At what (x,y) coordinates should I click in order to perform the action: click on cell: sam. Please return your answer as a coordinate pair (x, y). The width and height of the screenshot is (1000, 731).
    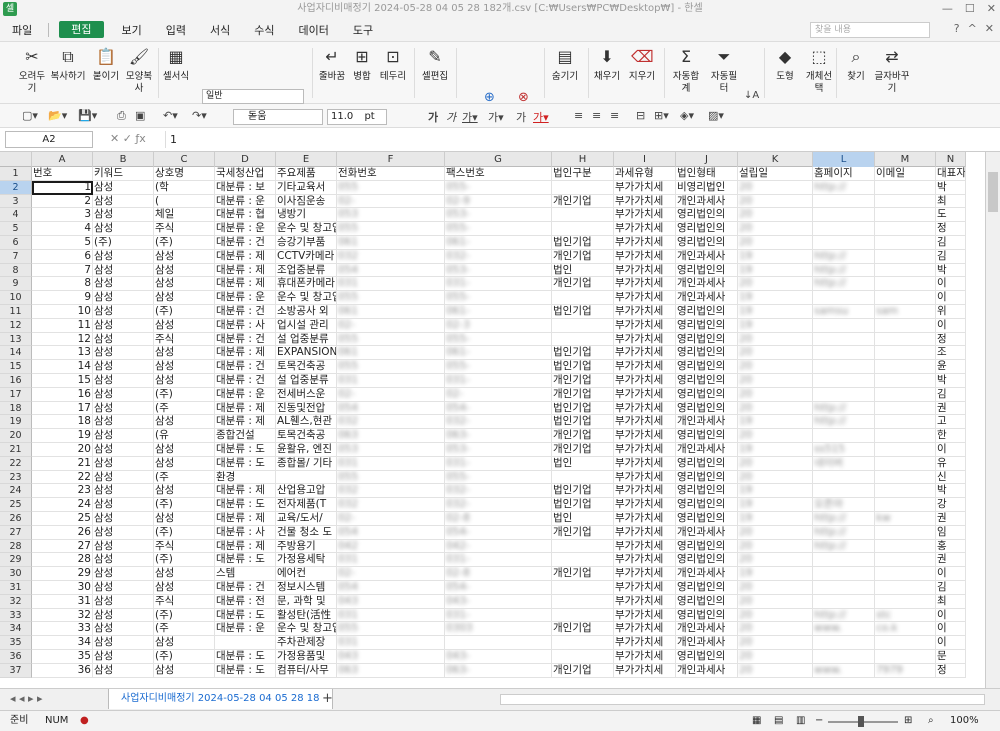
    Looking at the image, I should click on (905, 312).